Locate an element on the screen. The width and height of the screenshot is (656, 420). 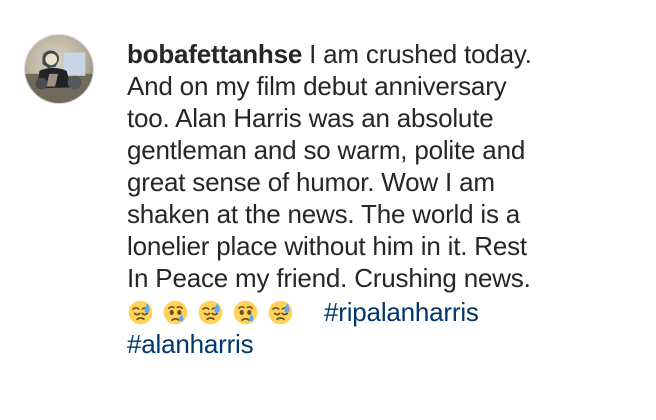
comment-line-5: great sense of humor. Wow I am is located at coordinates (311, 182).